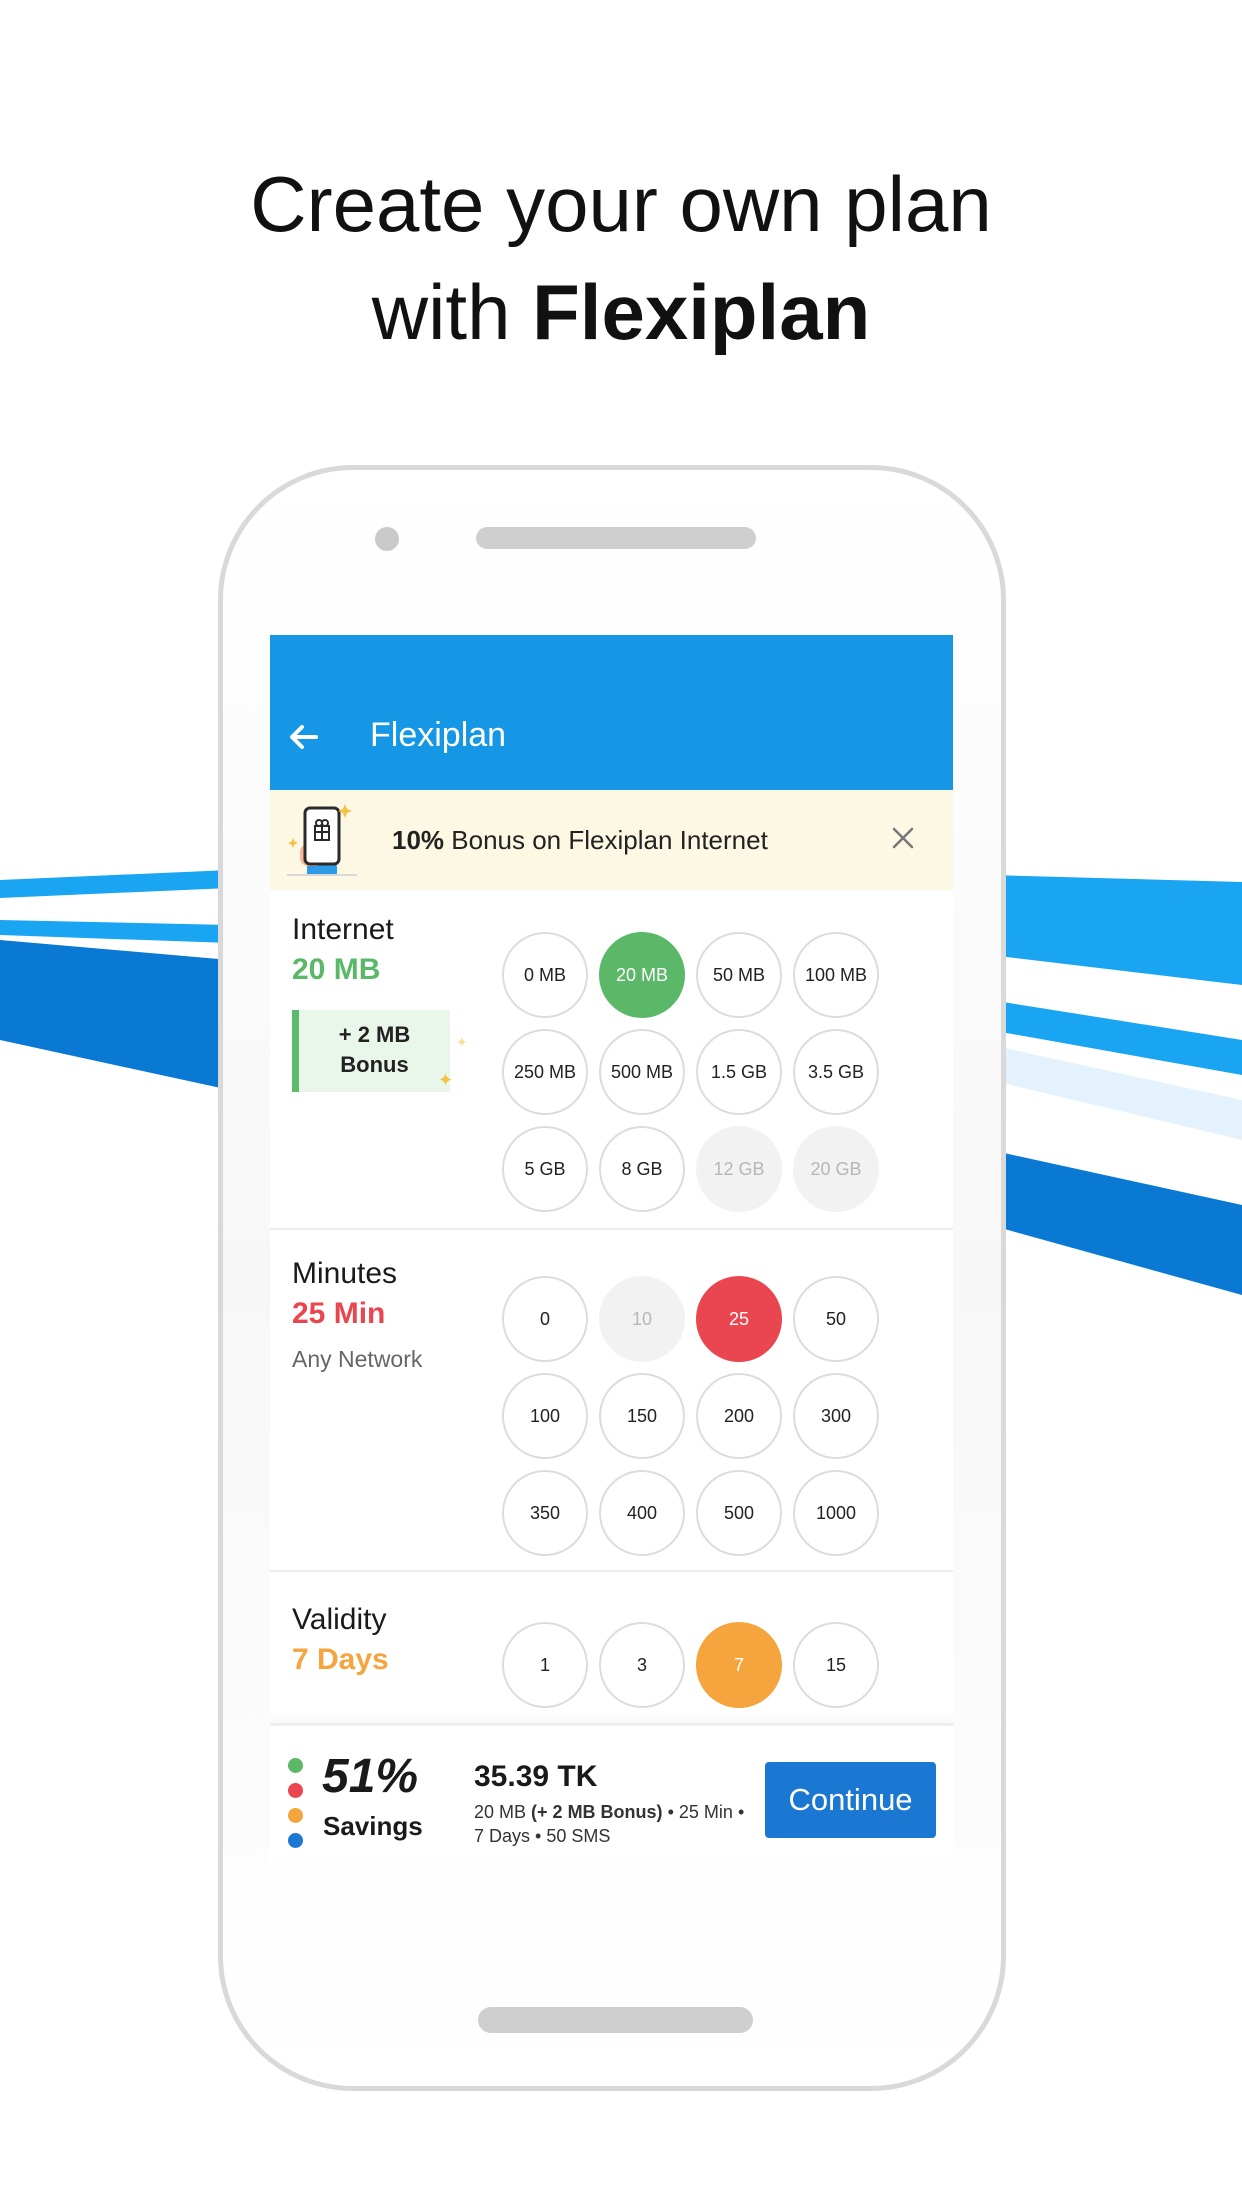 The width and height of the screenshot is (1242, 2208). What do you see at coordinates (374, 1064) in the screenshot?
I see `bonus-label: Bonus` at bounding box center [374, 1064].